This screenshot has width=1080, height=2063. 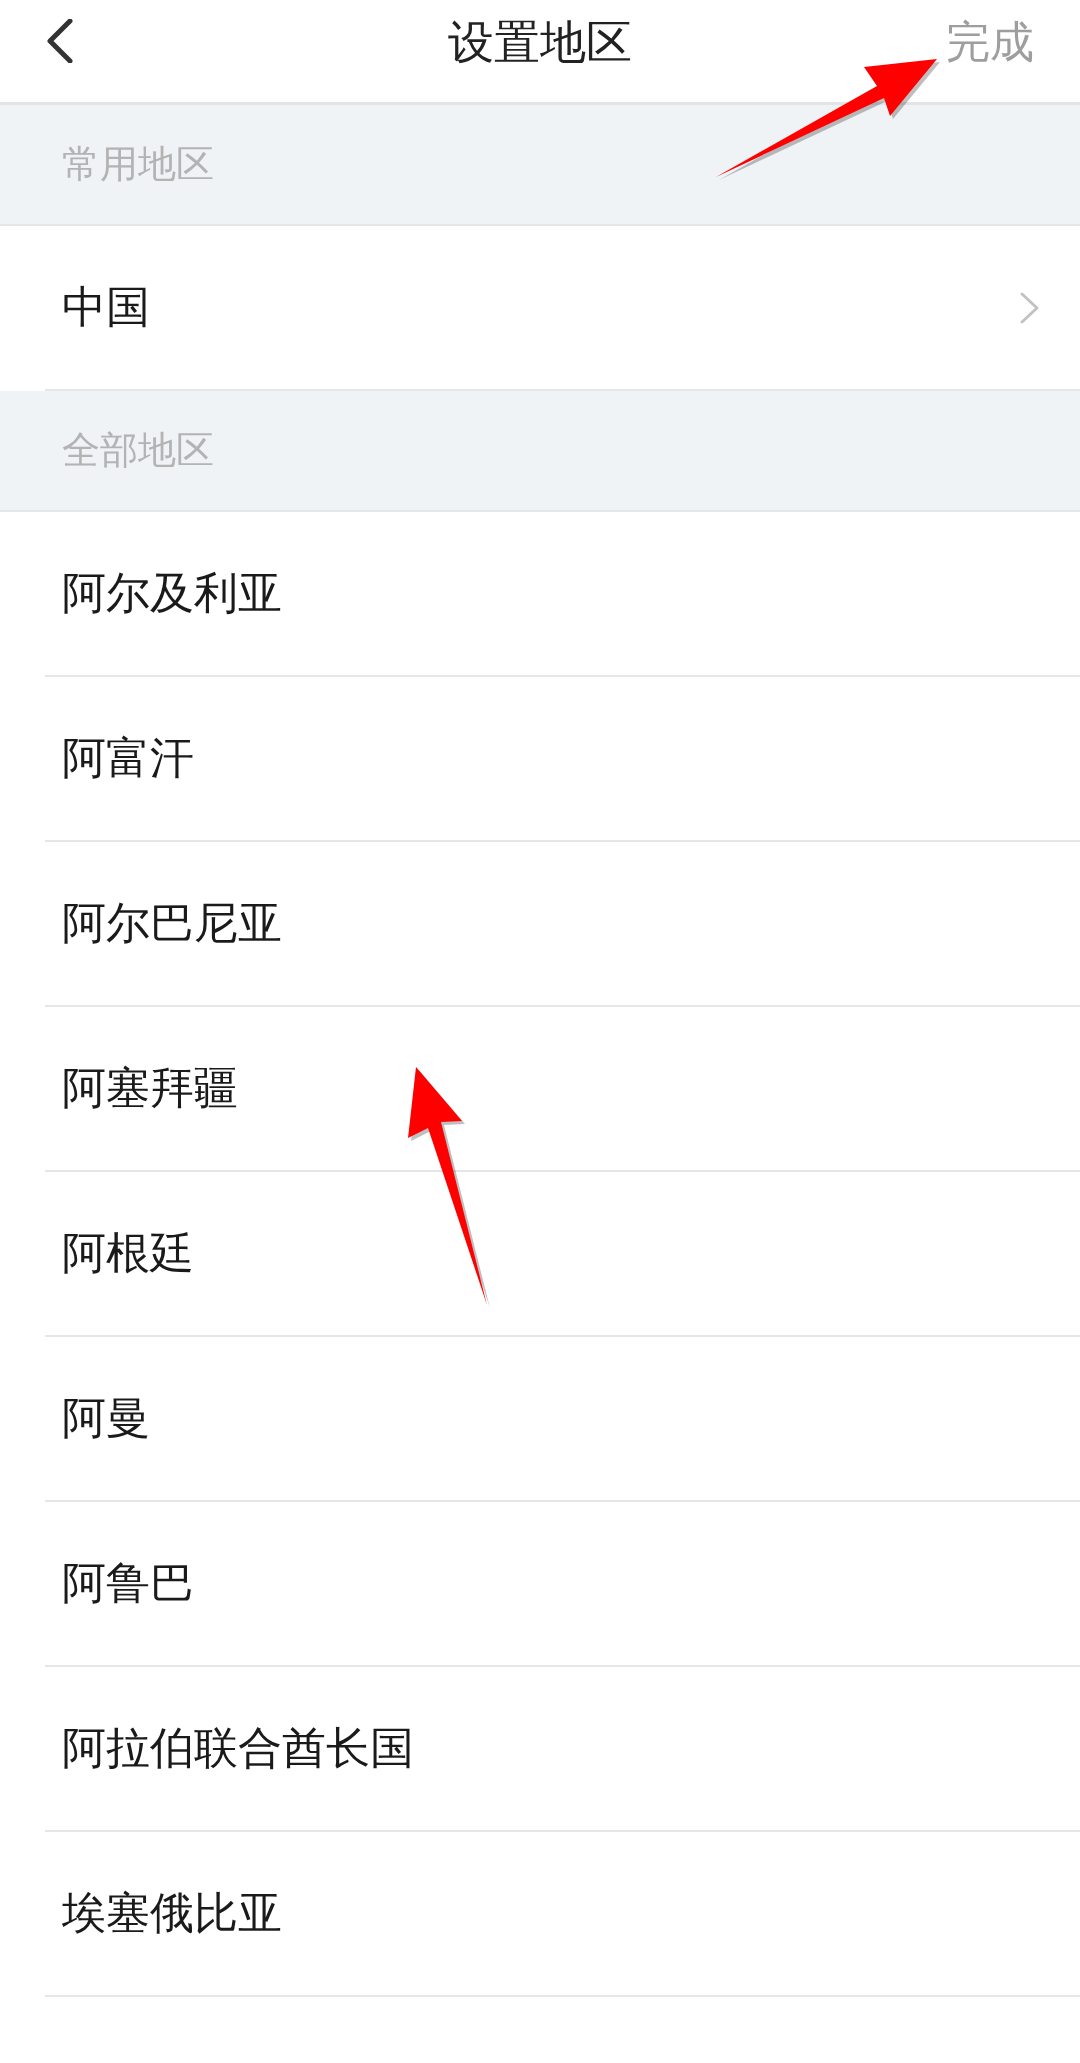 What do you see at coordinates (562, 594) in the screenshot?
I see `region-item: 阿尔及利亚` at bounding box center [562, 594].